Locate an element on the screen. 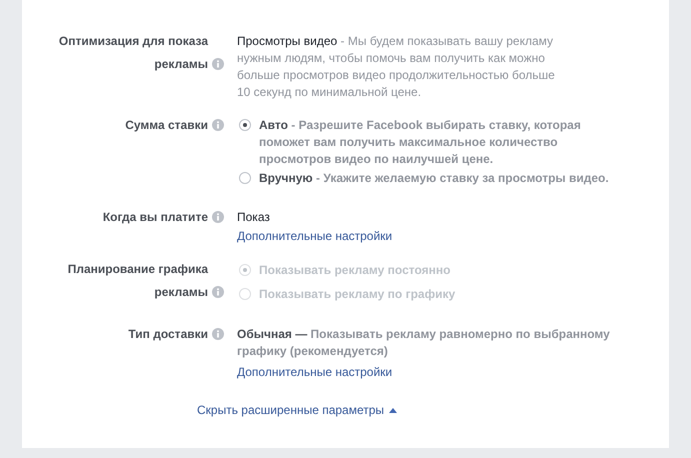  field-label: Сумма ставки is located at coordinates (166, 125).